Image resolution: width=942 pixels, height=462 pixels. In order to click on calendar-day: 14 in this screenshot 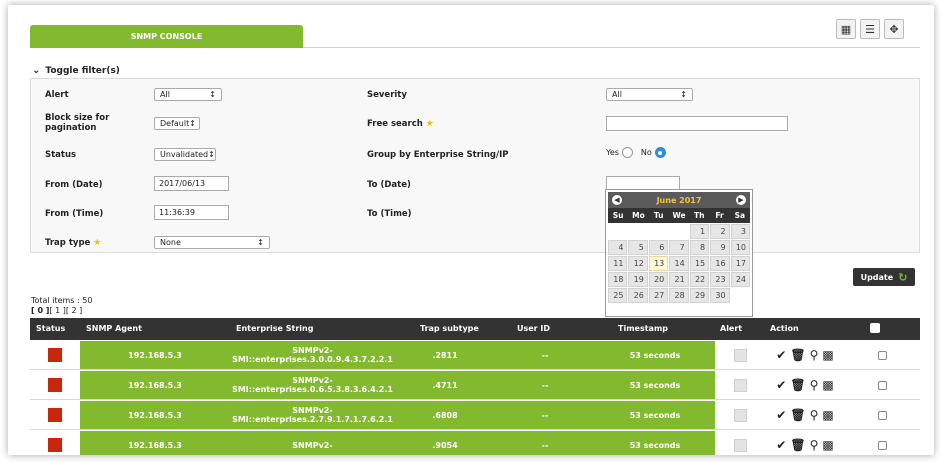, I will do `click(679, 263)`.